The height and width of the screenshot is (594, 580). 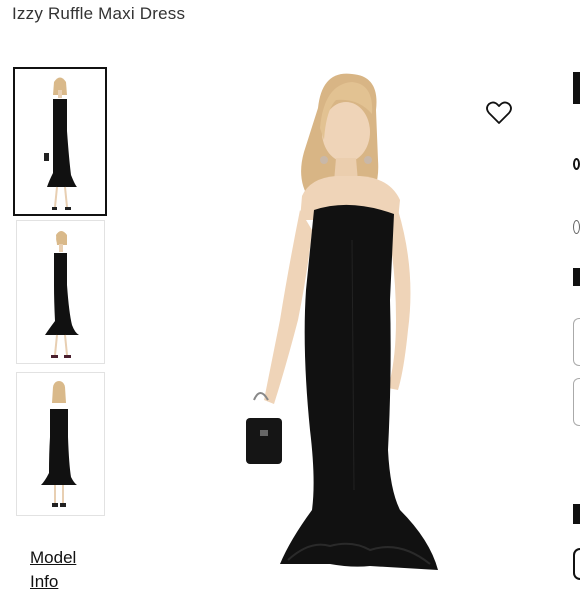 I want to click on thumbnail-side-image, so click(x=60, y=292).